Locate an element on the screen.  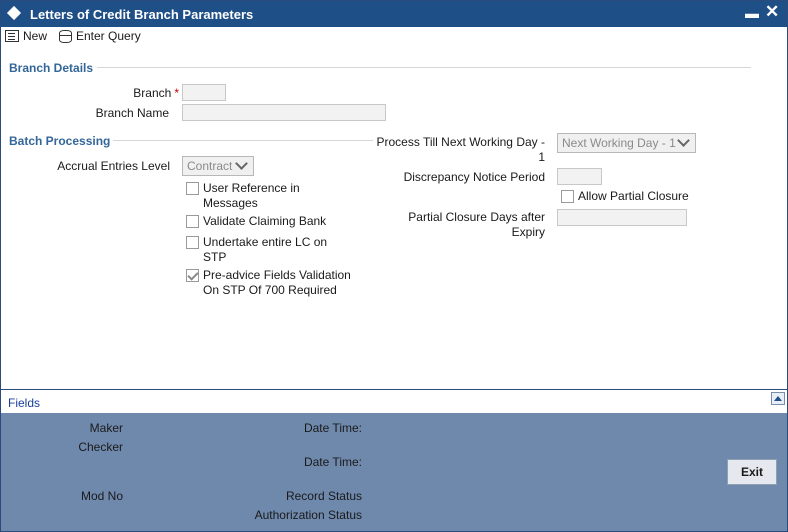
window-title: Letters of Credit Branch Parameters is located at coordinates (142, 14).